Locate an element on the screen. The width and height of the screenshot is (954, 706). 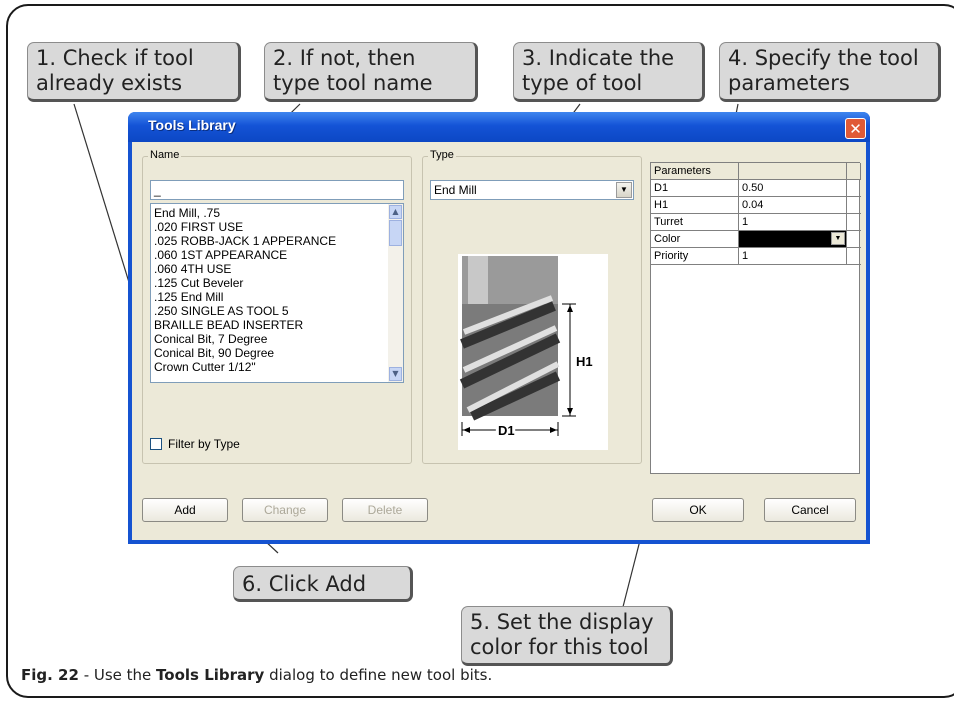
callout-click-add: 6. Click Add is located at coordinates (323, 584).